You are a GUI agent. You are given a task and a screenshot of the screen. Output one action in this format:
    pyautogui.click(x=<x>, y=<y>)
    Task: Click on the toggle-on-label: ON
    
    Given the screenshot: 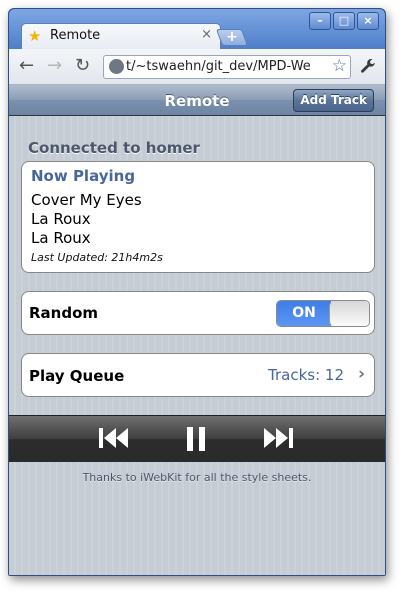 What is the action you would take?
    pyautogui.click(x=304, y=313)
    